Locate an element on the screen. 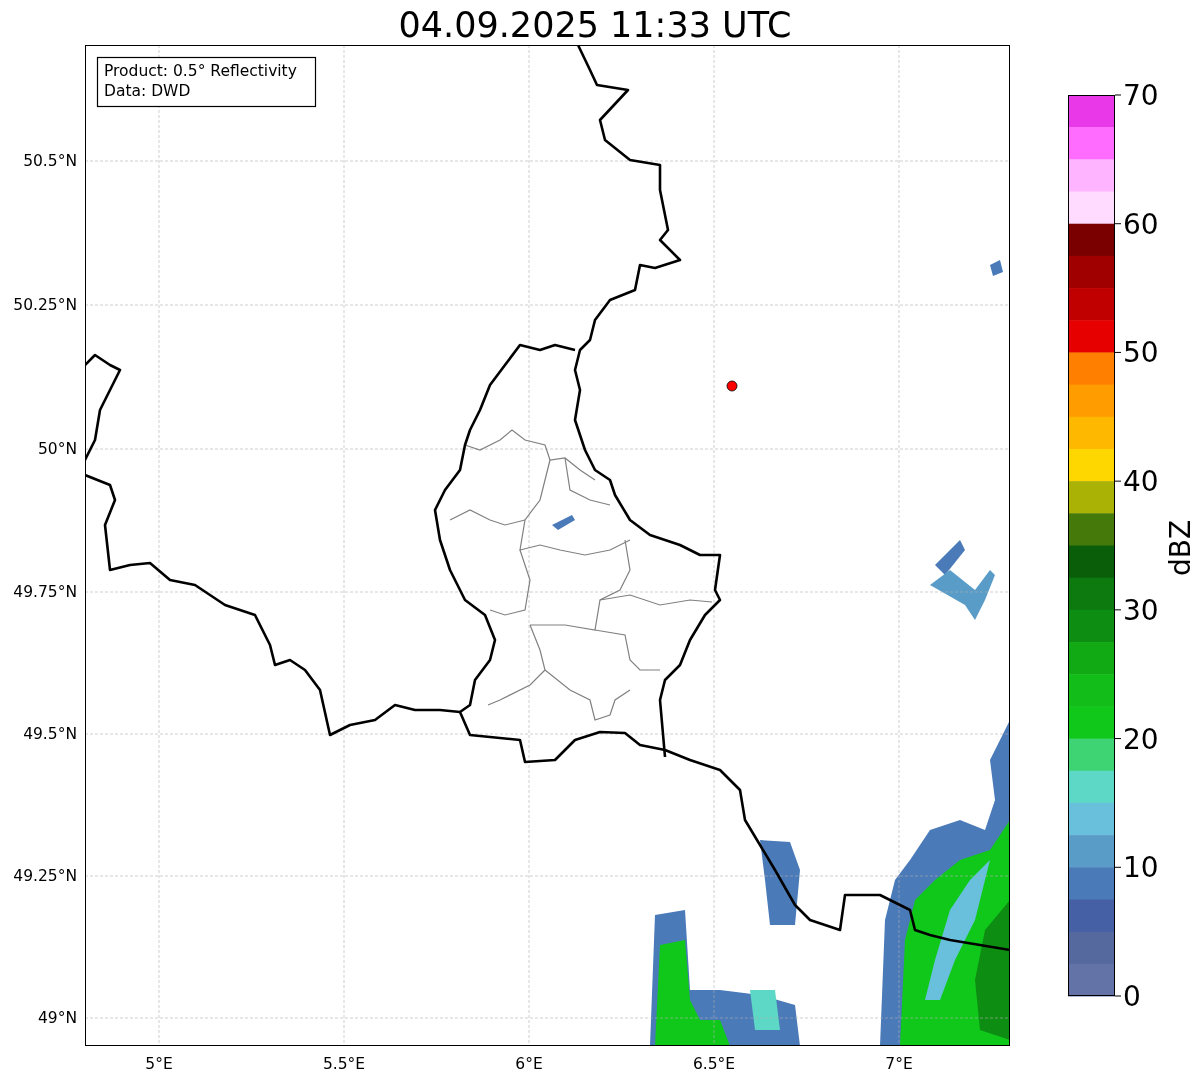 This screenshot has width=1202, height=1081. axis-tick-label: 49.75°N is located at coordinates (45, 592).